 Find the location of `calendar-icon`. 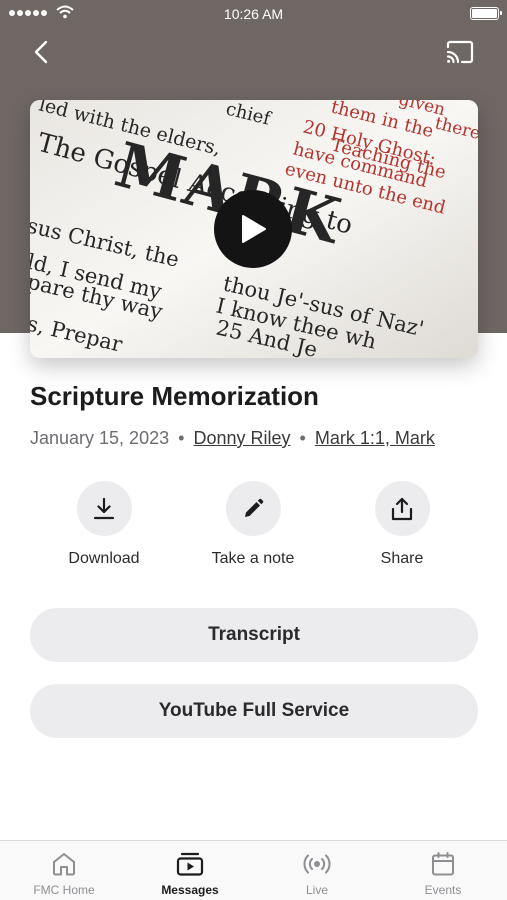

calendar-icon is located at coordinates (443, 864).